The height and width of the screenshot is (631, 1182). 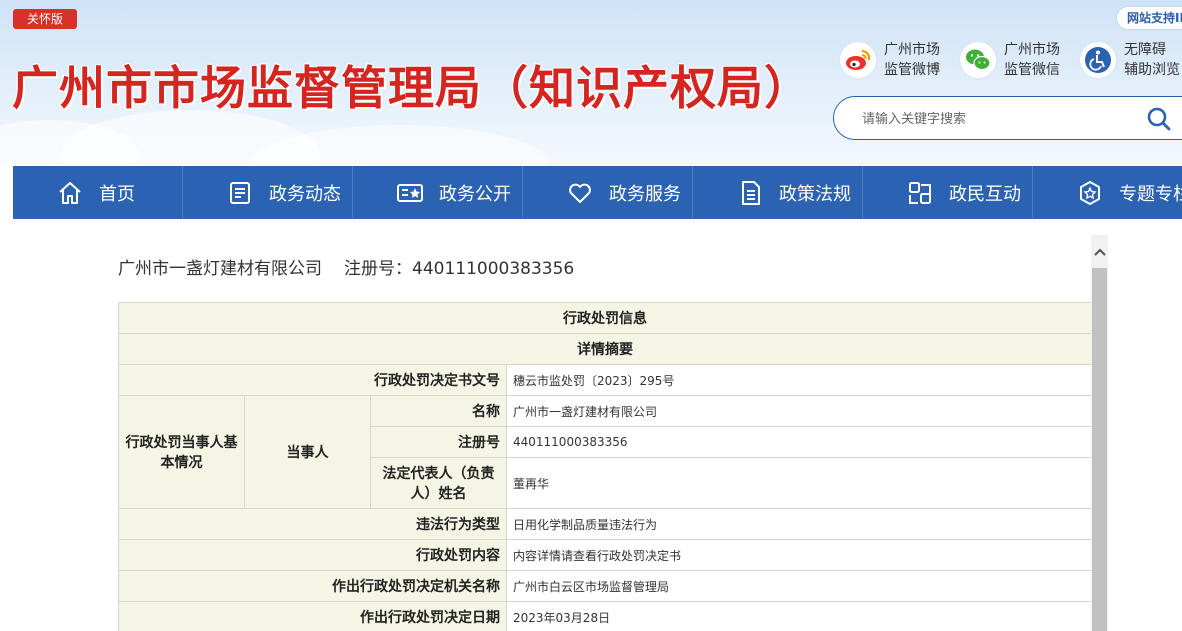 I want to click on search-icon, so click(x=1159, y=119).